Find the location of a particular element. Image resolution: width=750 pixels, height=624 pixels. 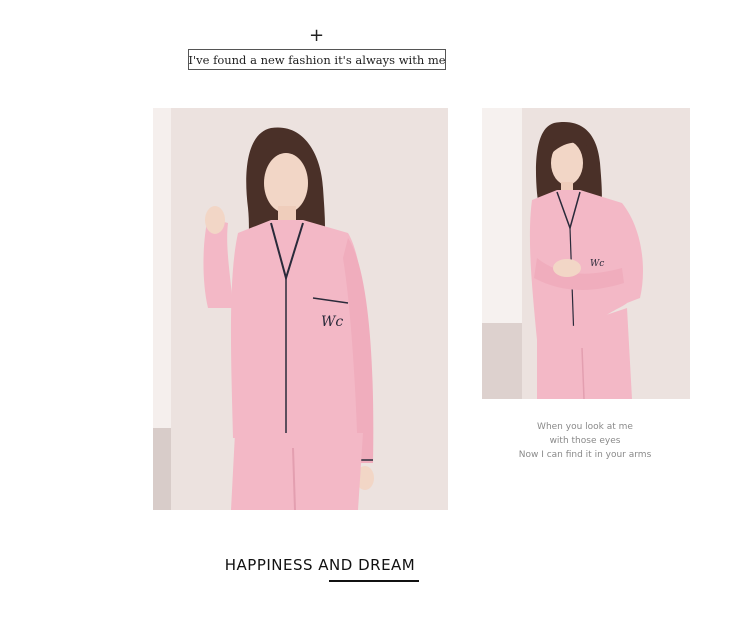

face is located at coordinates (286, 183).